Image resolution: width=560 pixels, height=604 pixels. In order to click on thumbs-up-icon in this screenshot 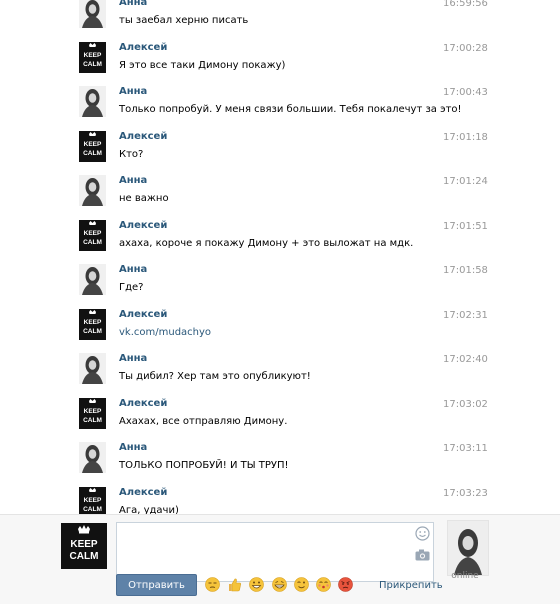, I will do `click(234, 584)`.